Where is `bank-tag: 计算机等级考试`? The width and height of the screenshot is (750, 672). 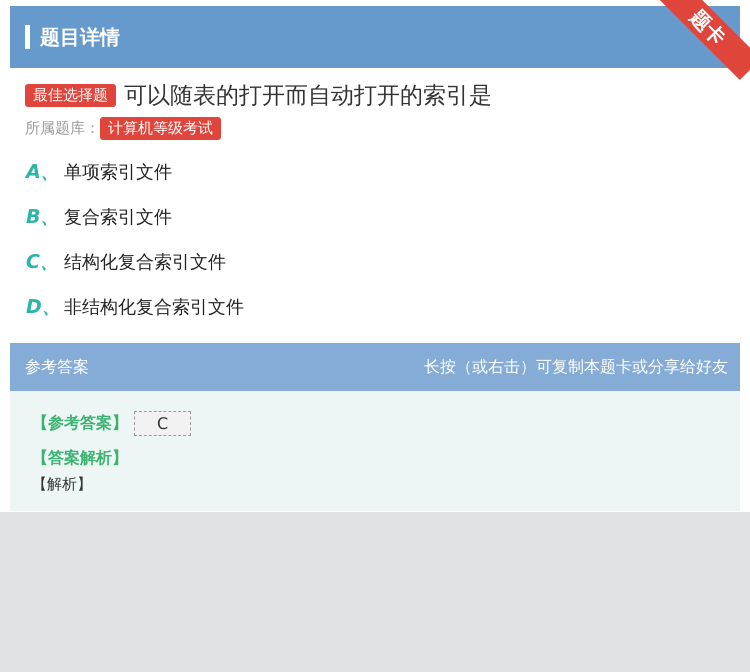
bank-tag: 计算机等级考试 is located at coordinates (160, 128).